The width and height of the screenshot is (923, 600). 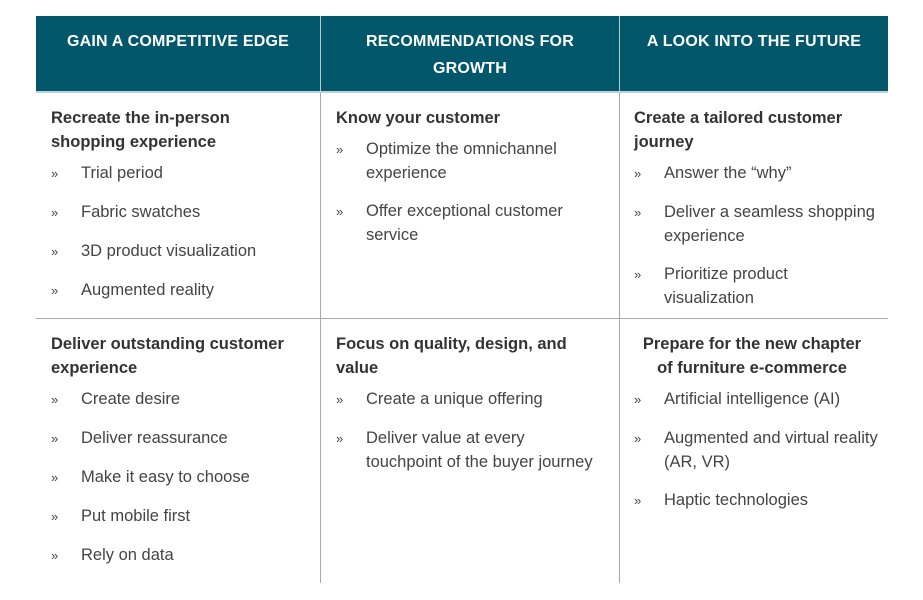 What do you see at coordinates (167, 356) in the screenshot?
I see `cell-title: Deliver outstanding customer experience` at bounding box center [167, 356].